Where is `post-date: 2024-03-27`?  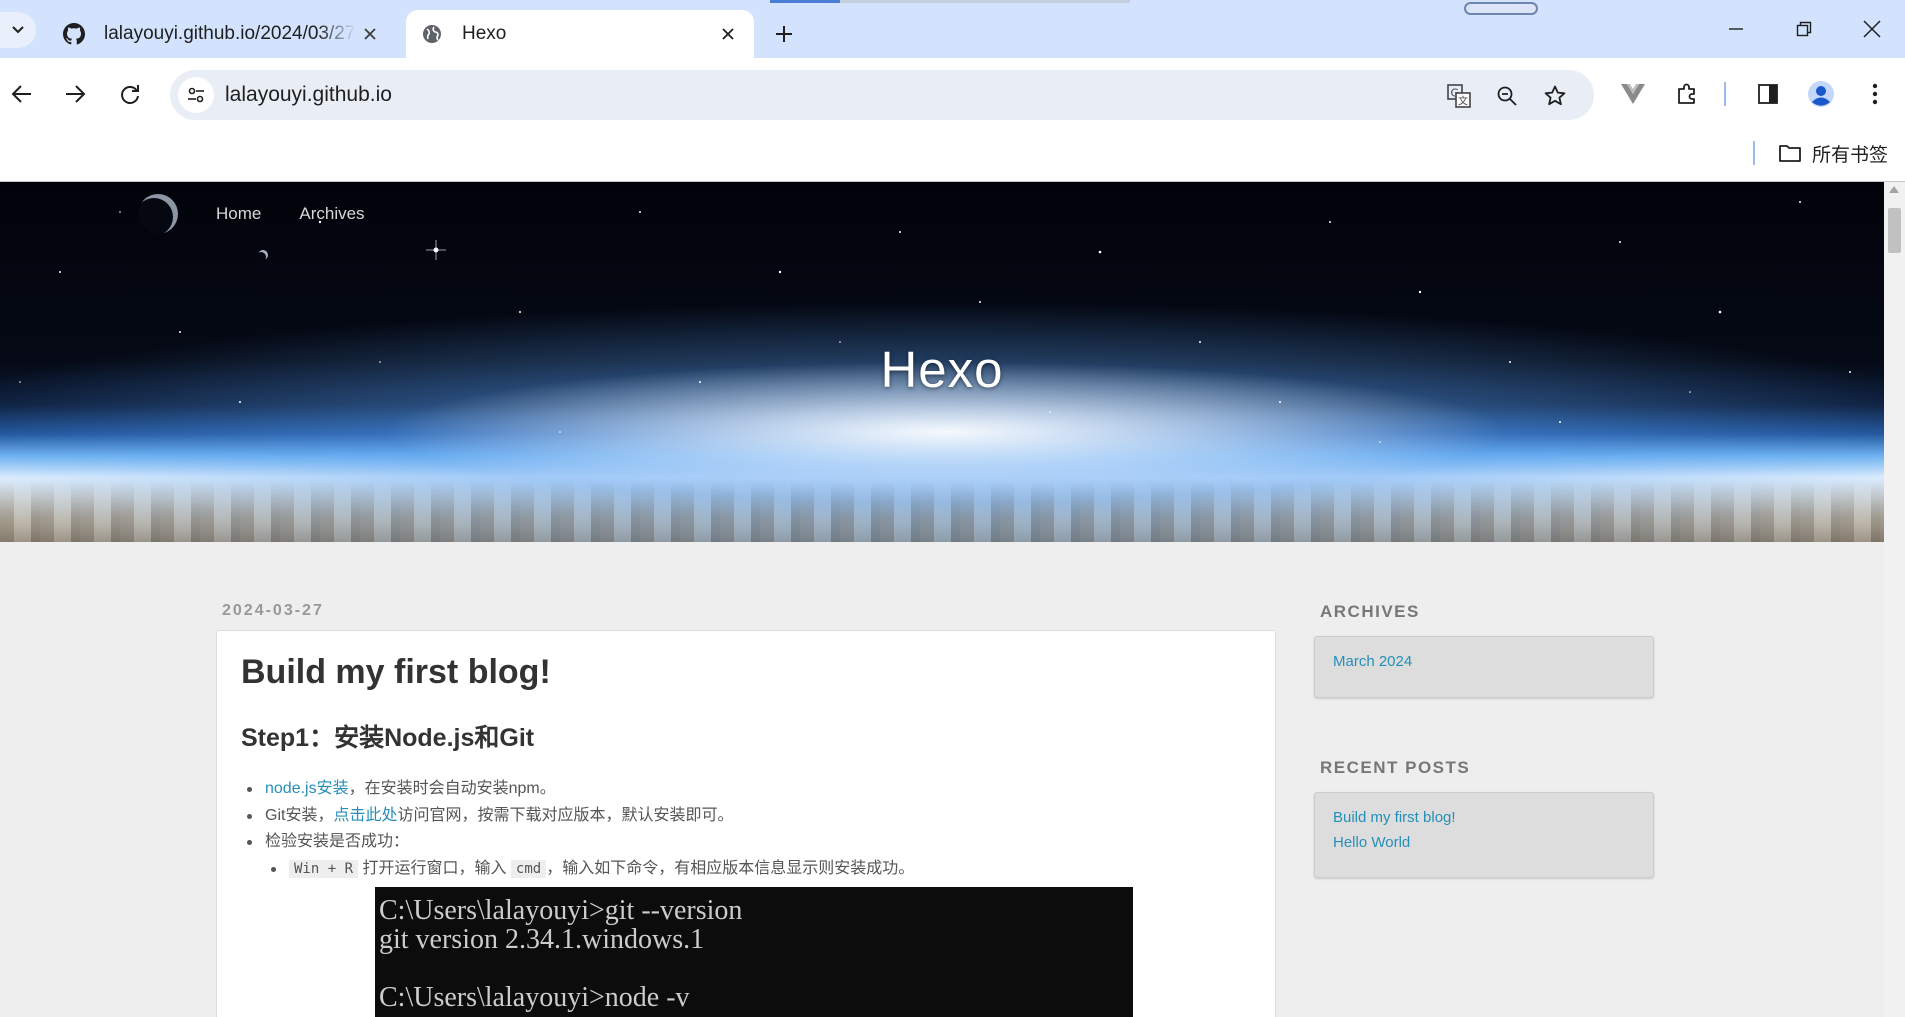
post-date: 2024-03-27 is located at coordinates (273, 611).